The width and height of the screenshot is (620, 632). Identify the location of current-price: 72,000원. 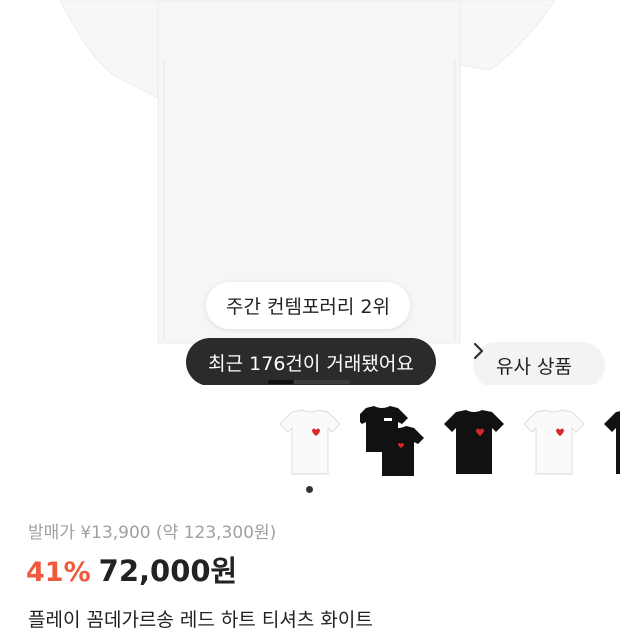
(168, 571).